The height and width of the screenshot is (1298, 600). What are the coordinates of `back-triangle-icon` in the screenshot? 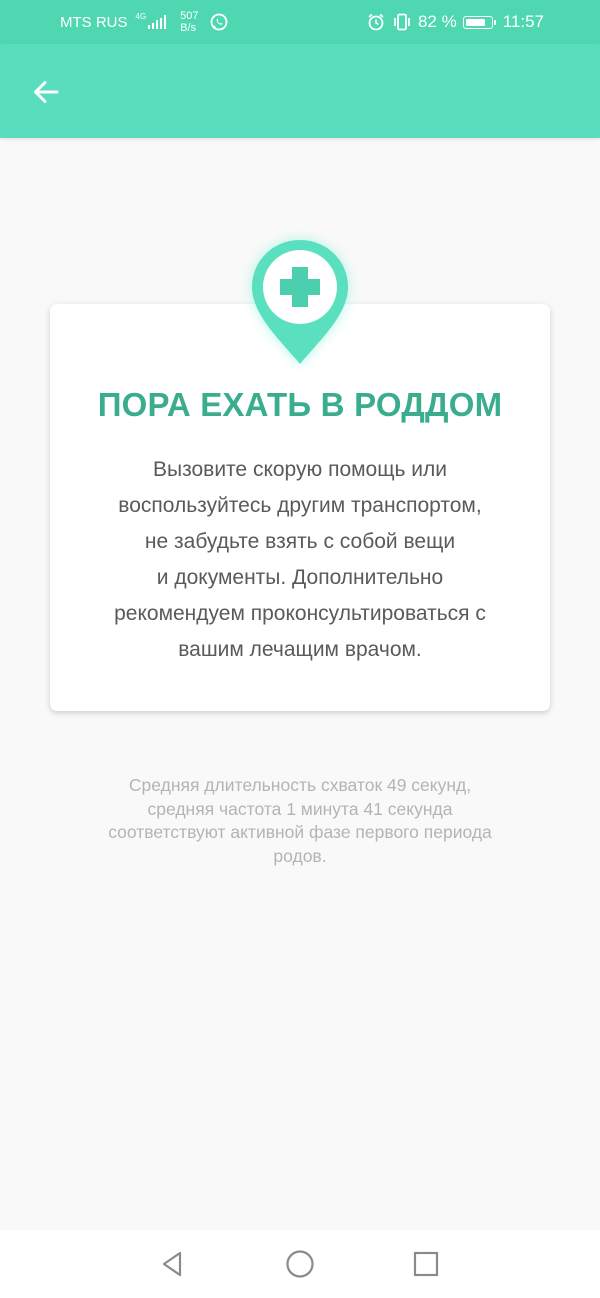 It's located at (172, 1264).